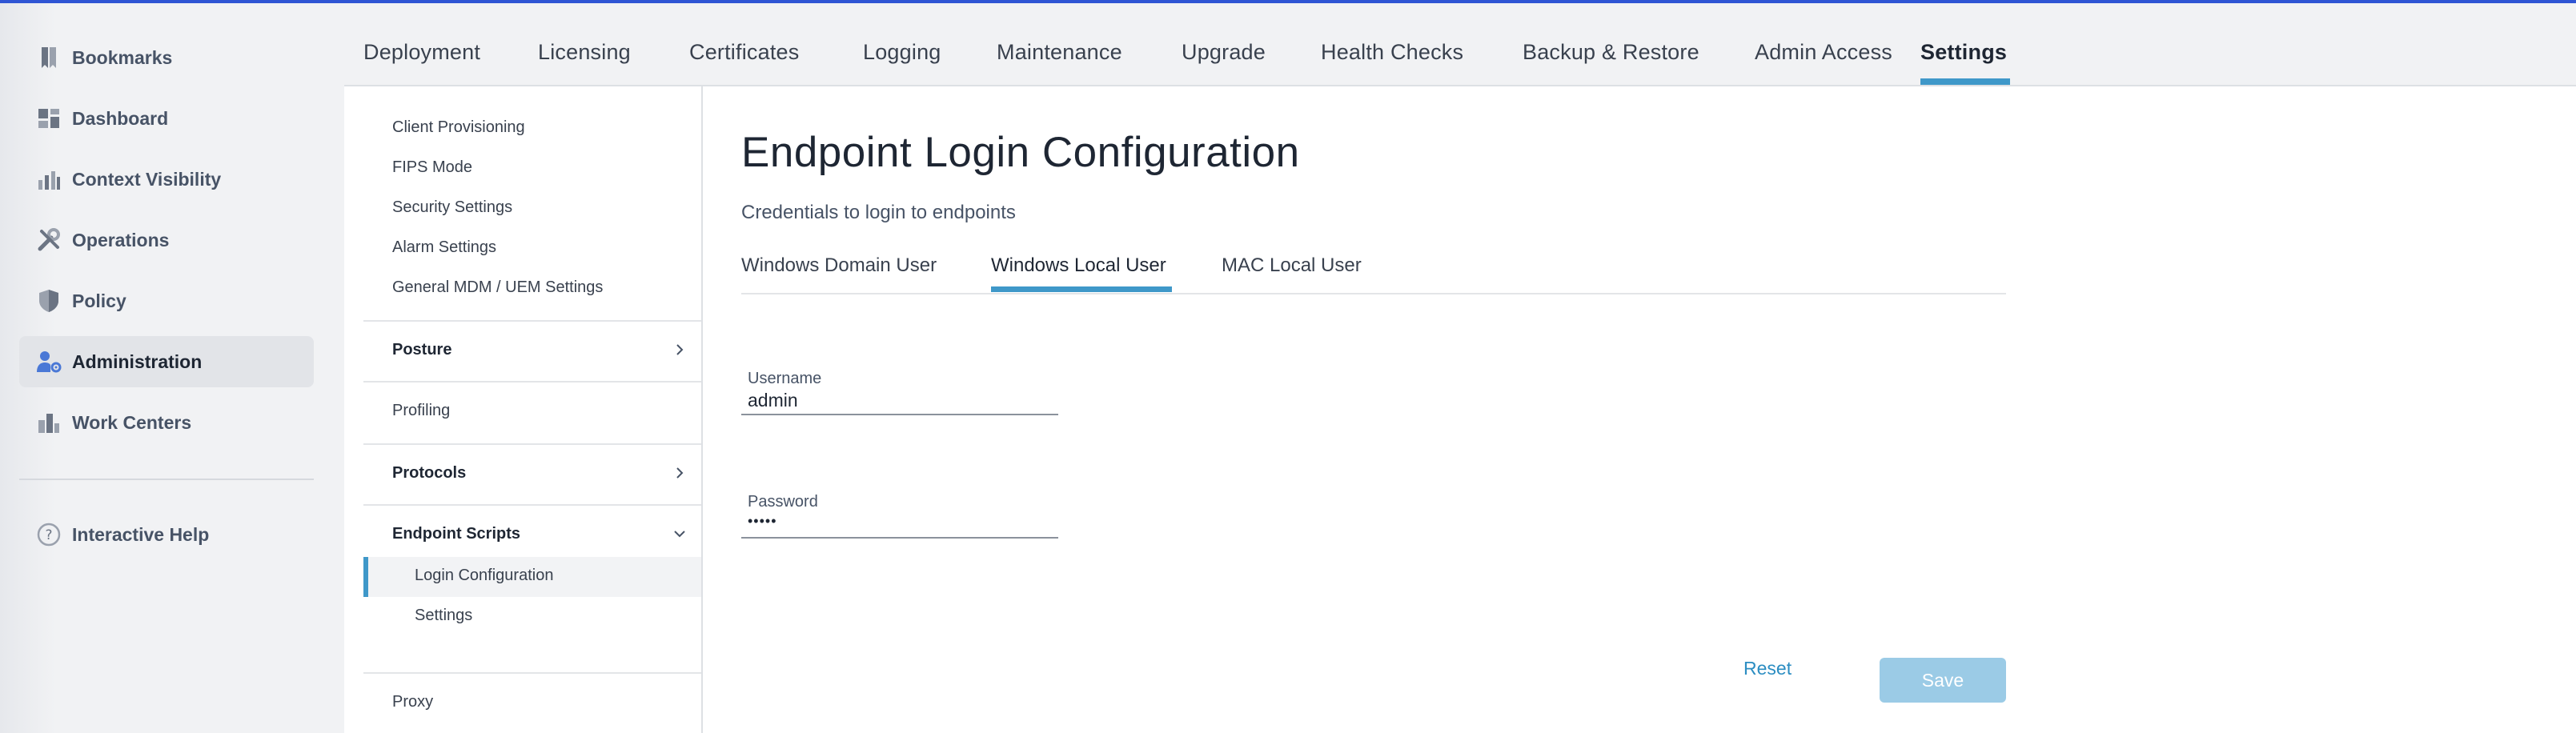 The image size is (2576, 733). What do you see at coordinates (429, 473) in the screenshot?
I see `subnav-protocols: Protocols` at bounding box center [429, 473].